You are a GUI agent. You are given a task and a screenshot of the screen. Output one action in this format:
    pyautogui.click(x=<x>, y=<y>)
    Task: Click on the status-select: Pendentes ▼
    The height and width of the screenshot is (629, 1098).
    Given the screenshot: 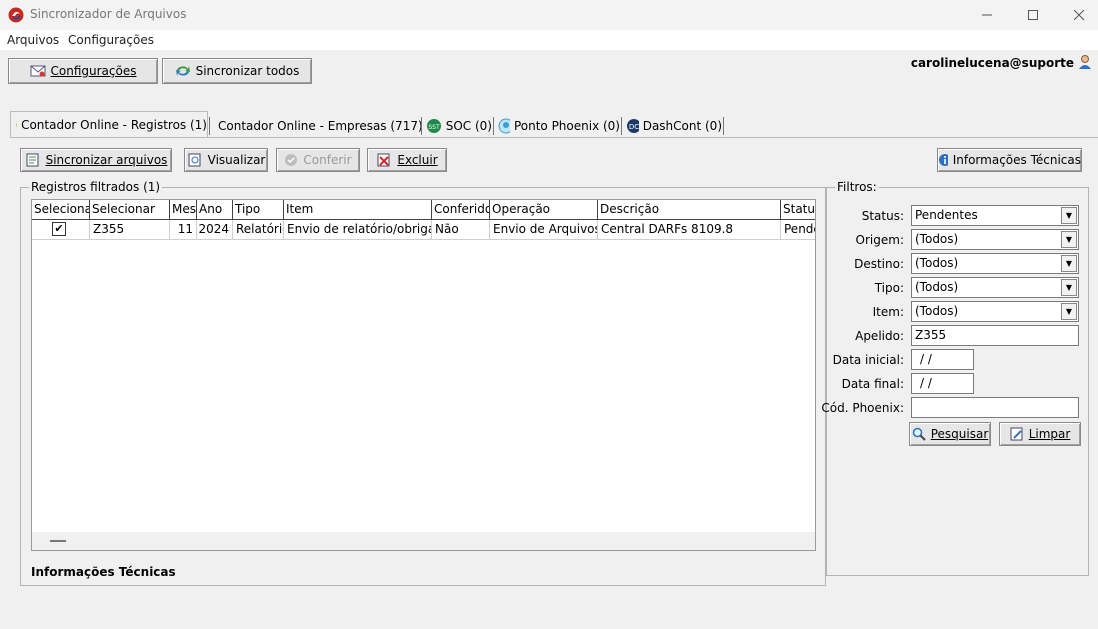 What is the action you would take?
    pyautogui.click(x=995, y=215)
    